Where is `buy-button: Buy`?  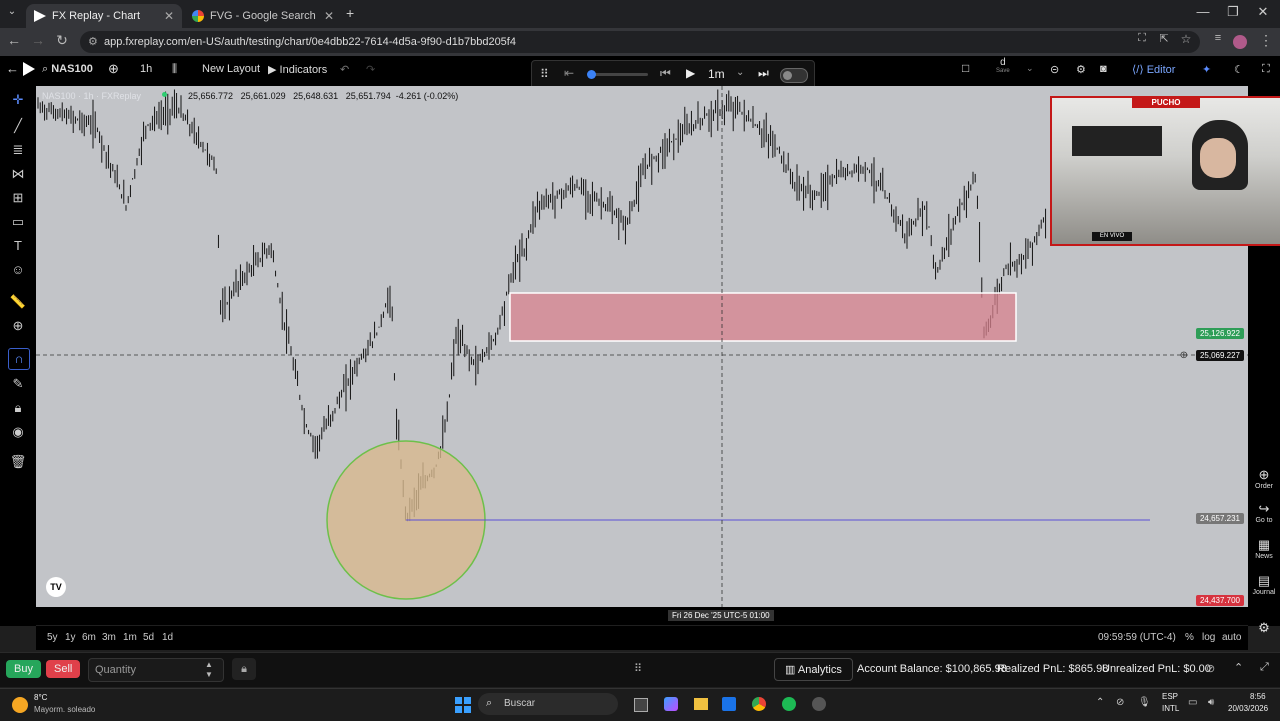
buy-button: Buy is located at coordinates (23, 669).